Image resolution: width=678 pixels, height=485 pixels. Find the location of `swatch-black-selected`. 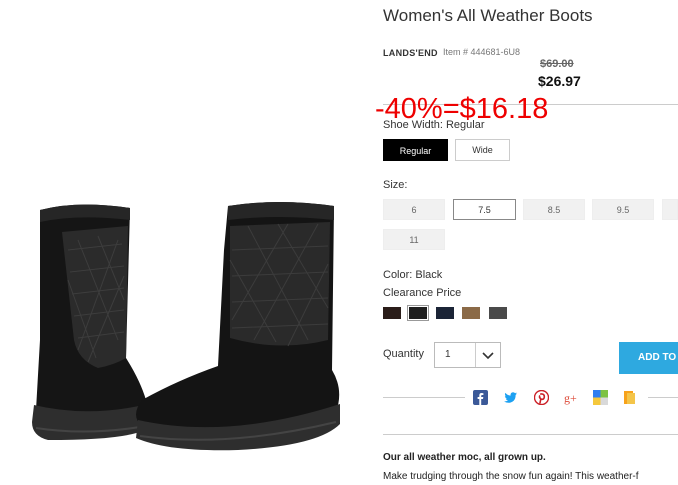

swatch-black-selected is located at coordinates (418, 313).